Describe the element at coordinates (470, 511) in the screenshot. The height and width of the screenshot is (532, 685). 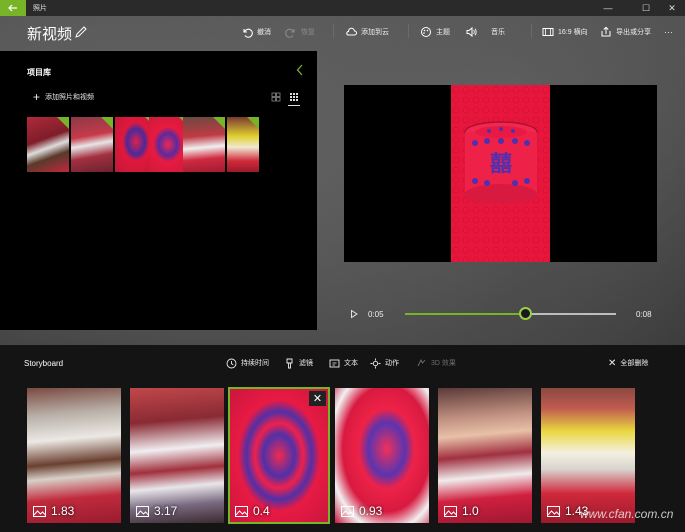
I see `clip-duration-value: 1.0` at that location.